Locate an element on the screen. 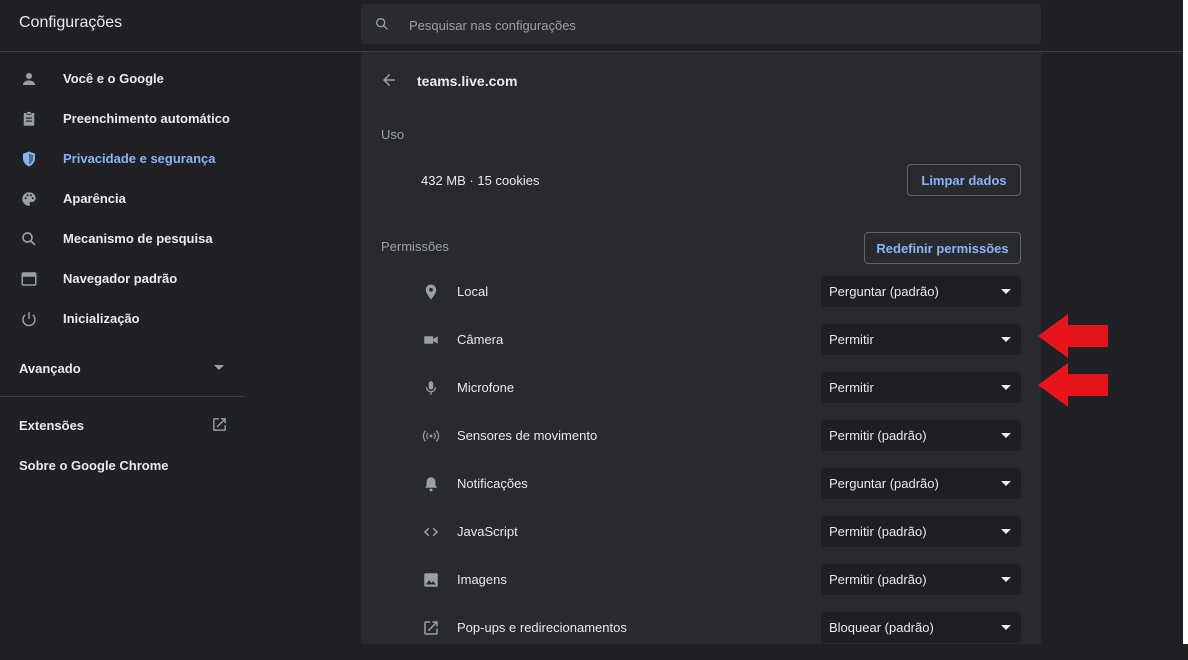 Image resolution: width=1188 pixels, height=660 pixels. sidebar-item-label: Inicialização is located at coordinates (101, 318).